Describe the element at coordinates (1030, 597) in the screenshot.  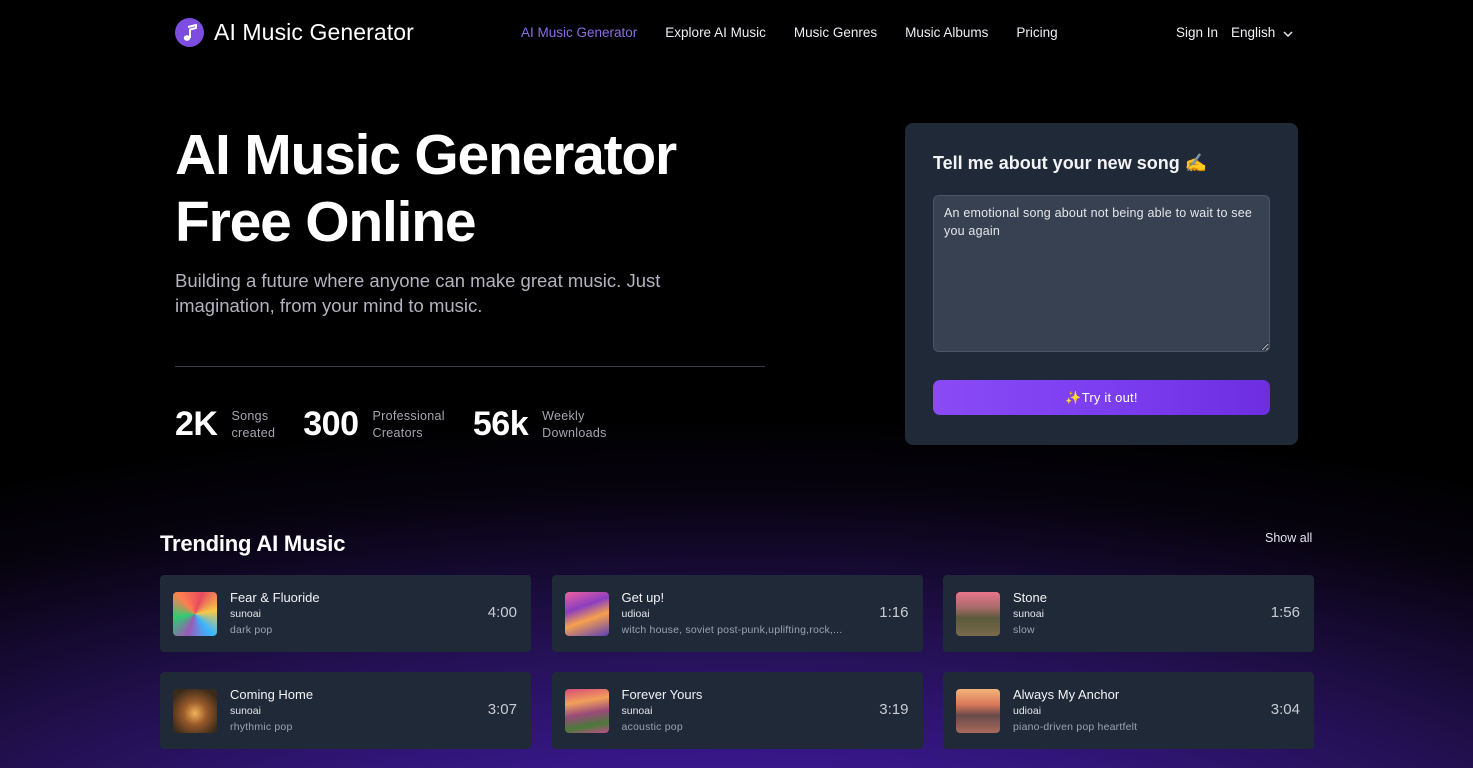
I see `song-title: Stone` at that location.